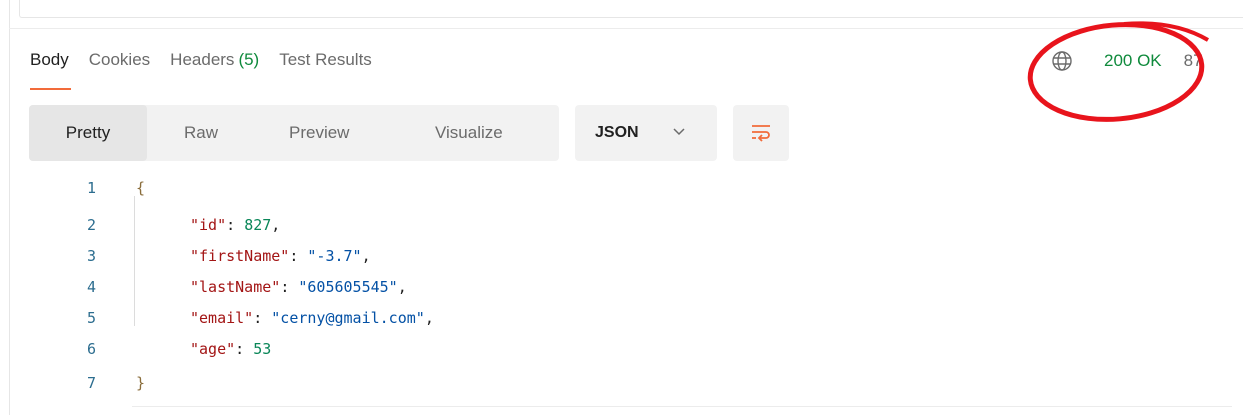 Image resolution: width=1243 pixels, height=415 pixels. I want to click on format-label: JSON, so click(617, 132).